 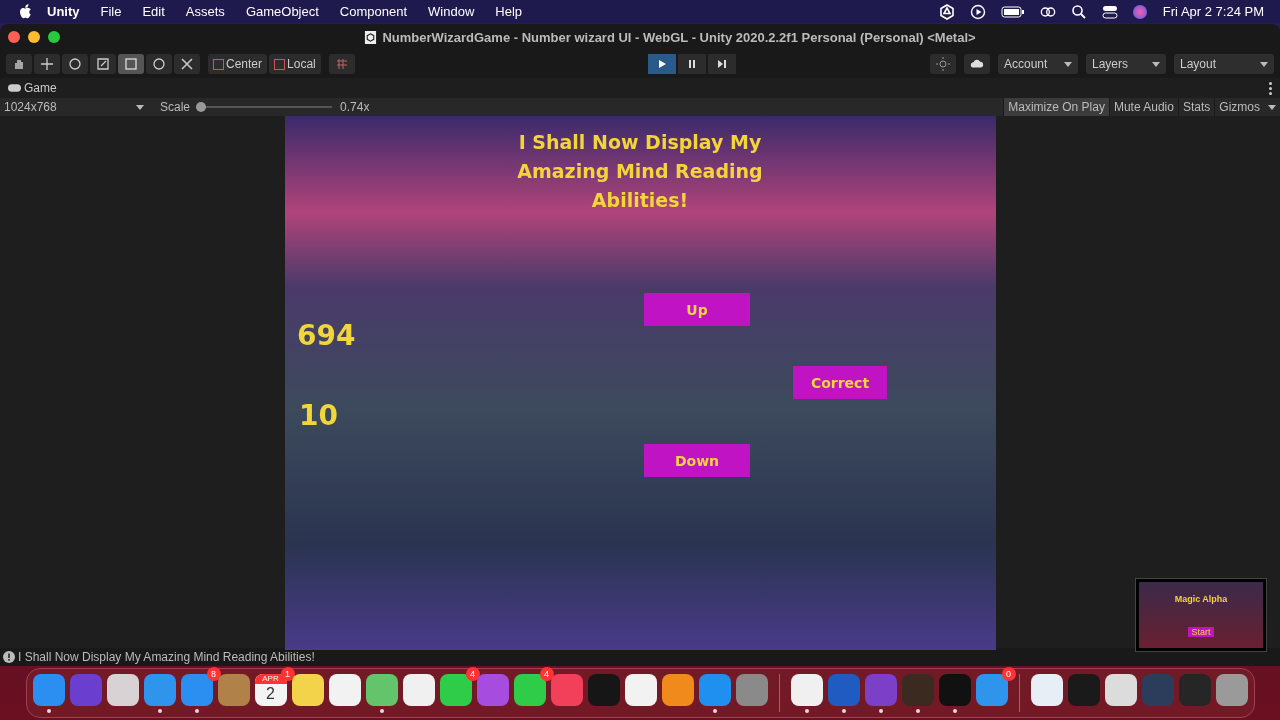 What do you see at coordinates (355, 107) in the screenshot?
I see `scale-value: 0.74x` at bounding box center [355, 107].